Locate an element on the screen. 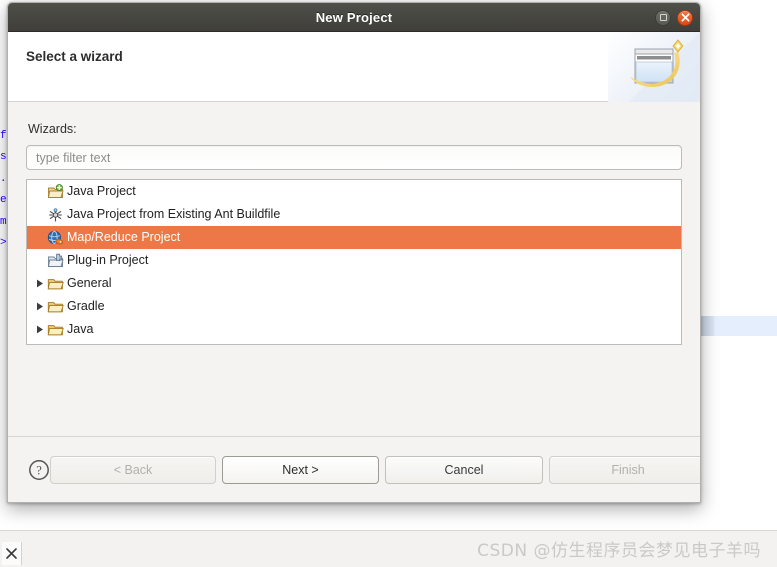  finish-button-label: Finish is located at coordinates (628, 469).